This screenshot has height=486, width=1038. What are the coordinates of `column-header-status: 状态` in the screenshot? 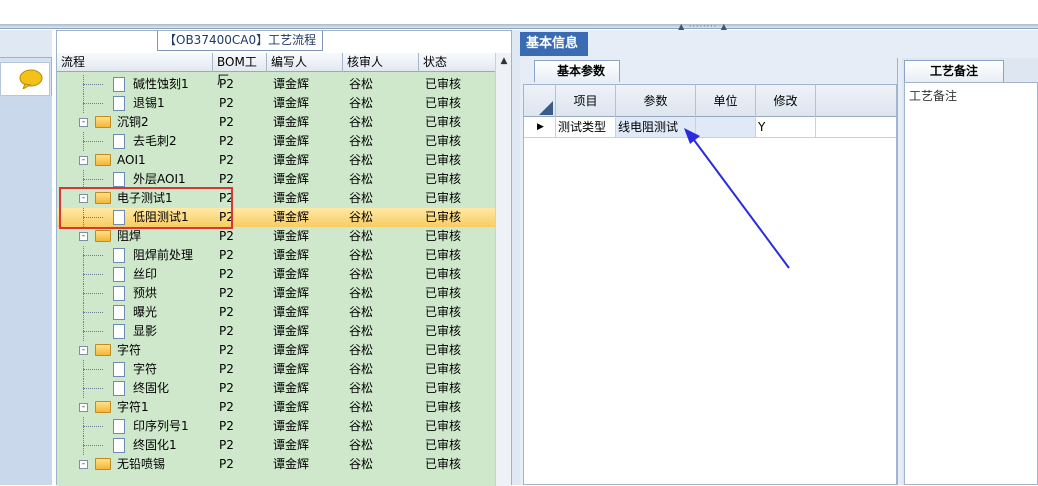 It's located at (457, 62).